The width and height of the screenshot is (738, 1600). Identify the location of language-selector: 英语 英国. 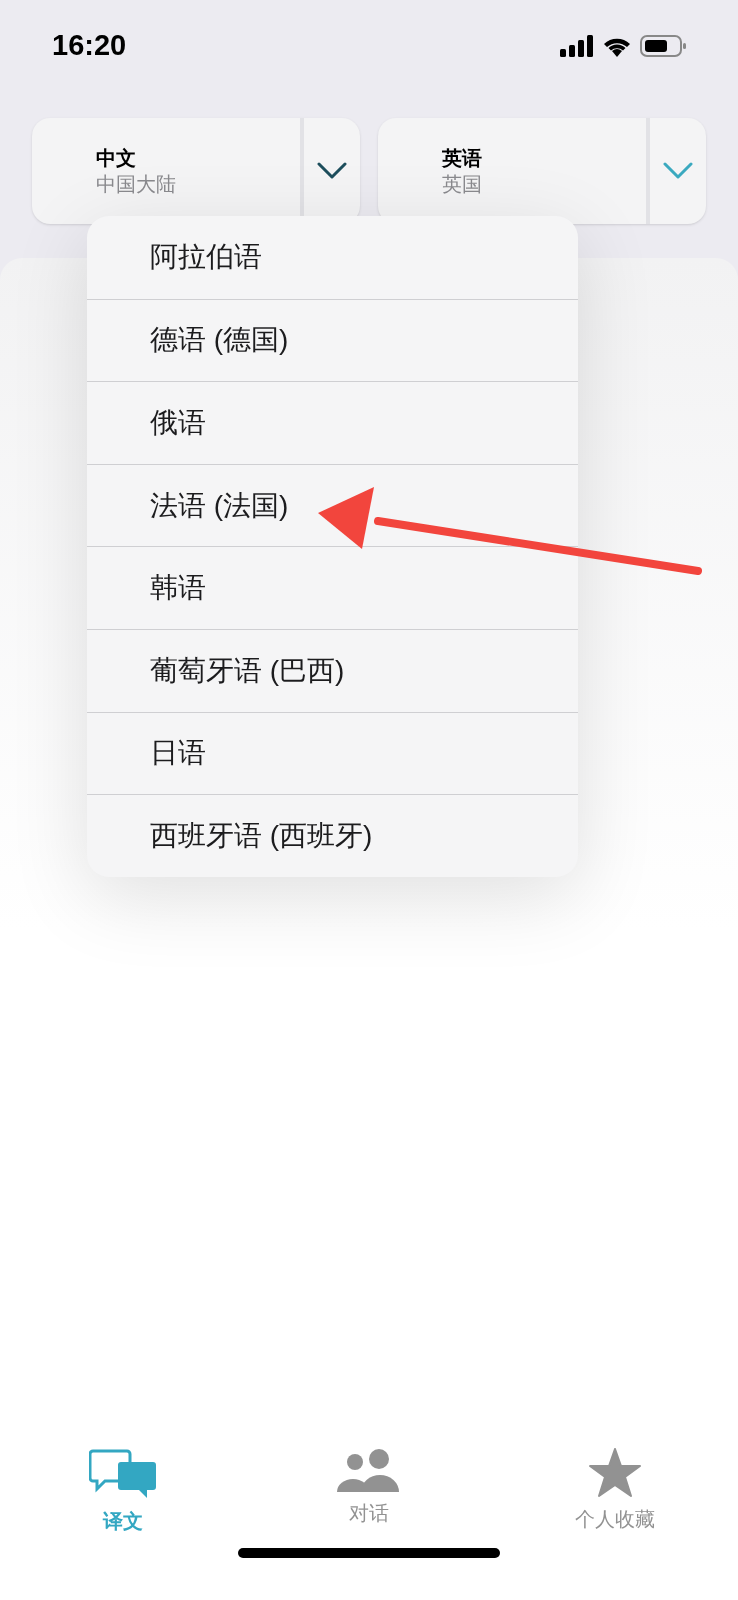
(542, 171).